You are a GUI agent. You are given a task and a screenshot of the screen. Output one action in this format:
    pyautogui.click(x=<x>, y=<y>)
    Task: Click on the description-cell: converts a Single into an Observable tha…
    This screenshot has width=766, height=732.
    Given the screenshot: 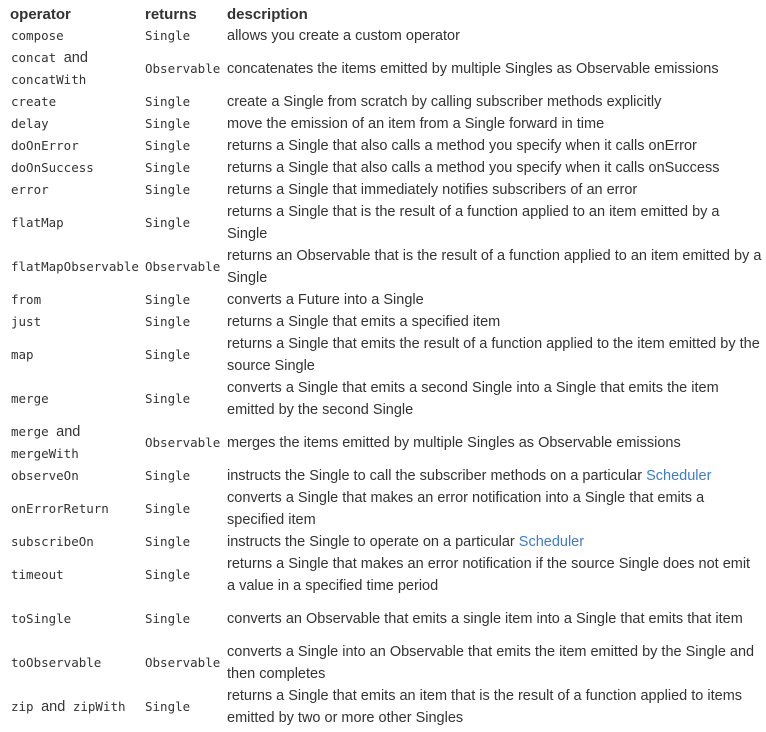 What is the action you would take?
    pyautogui.click(x=491, y=663)
    